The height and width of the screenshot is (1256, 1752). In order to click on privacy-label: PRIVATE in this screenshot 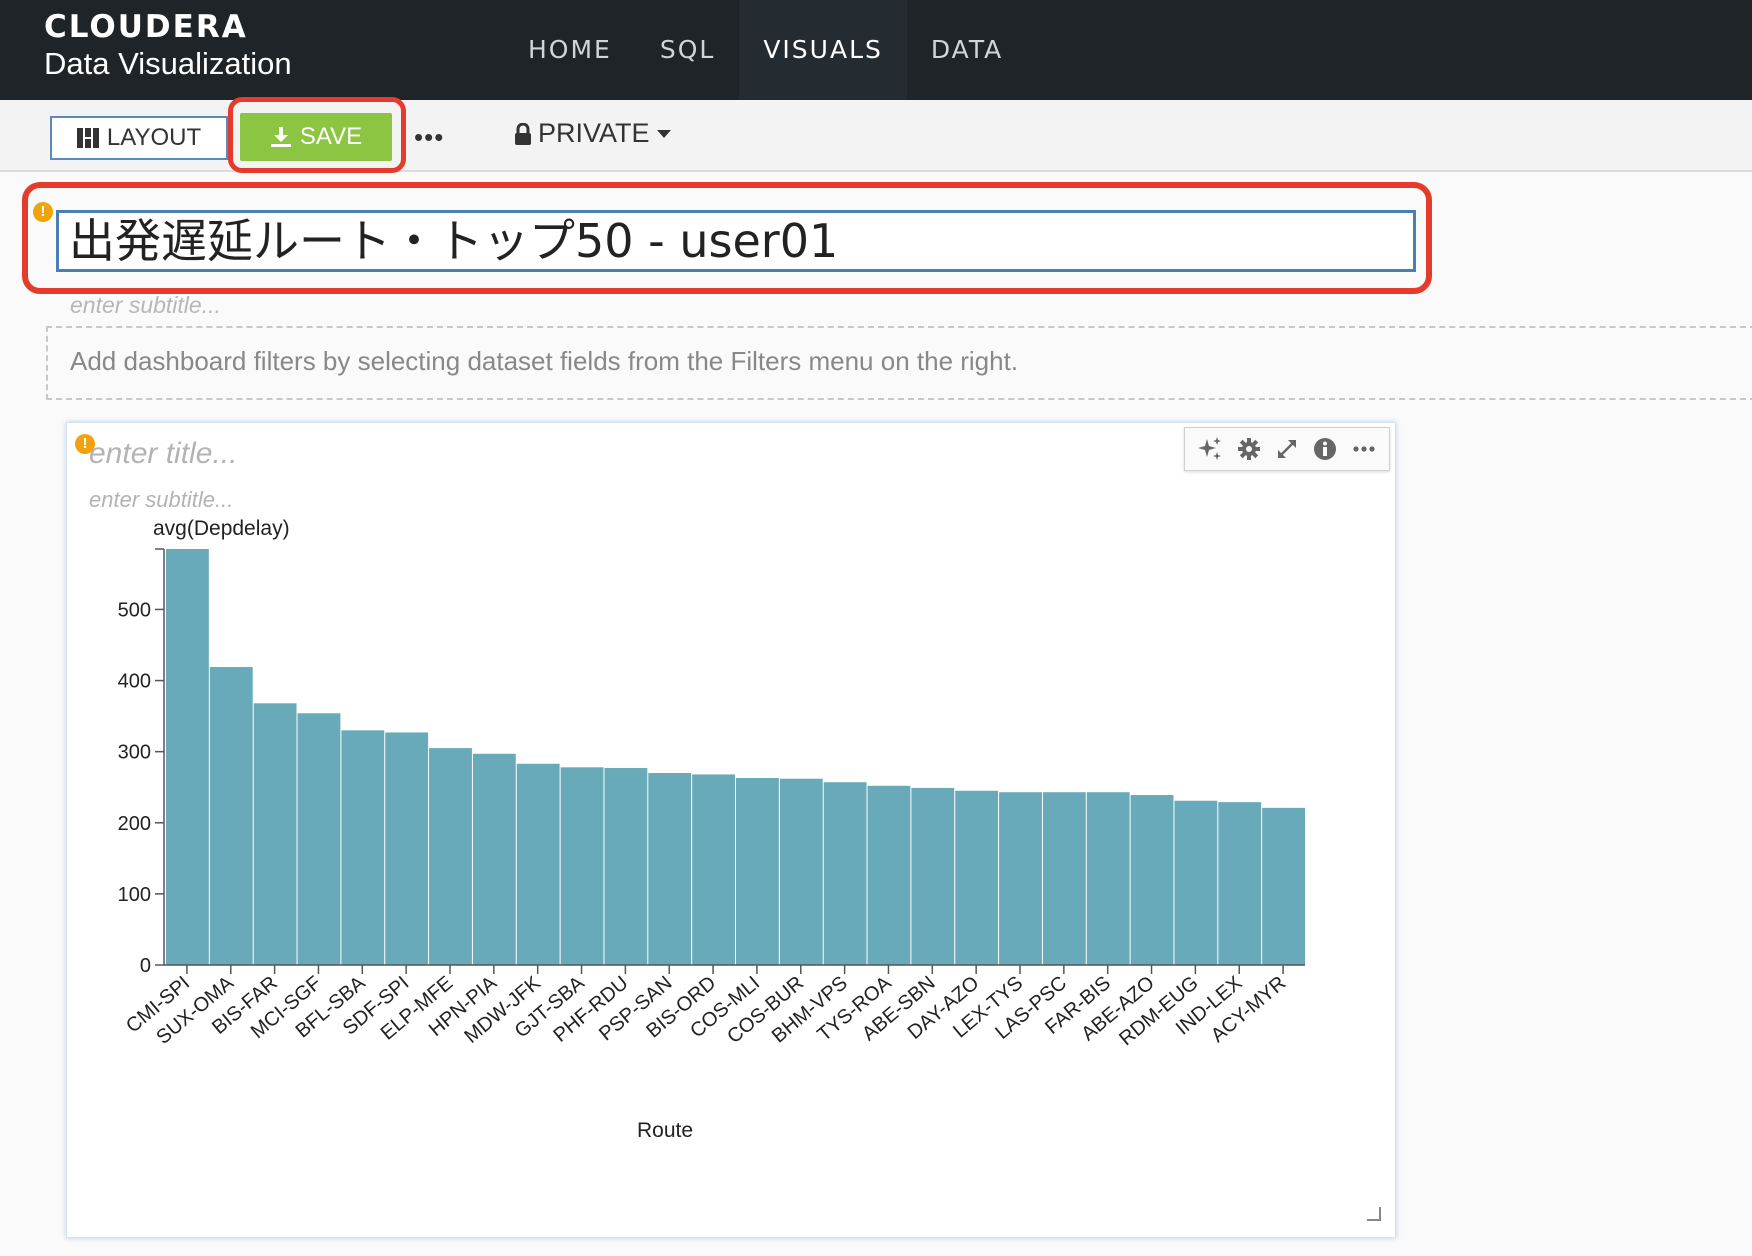, I will do `click(594, 133)`.